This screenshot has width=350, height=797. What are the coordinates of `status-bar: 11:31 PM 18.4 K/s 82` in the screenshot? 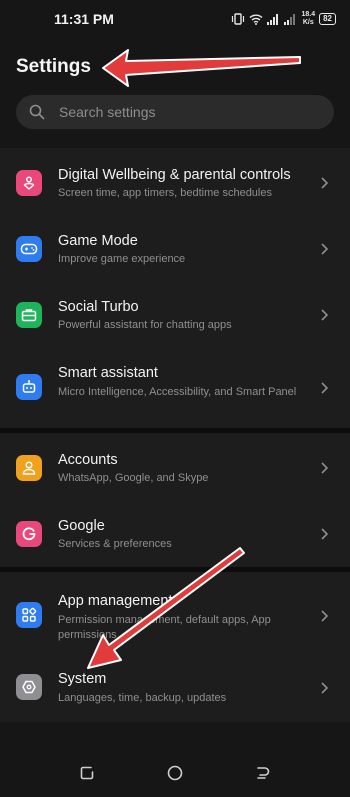 It's located at (175, 20).